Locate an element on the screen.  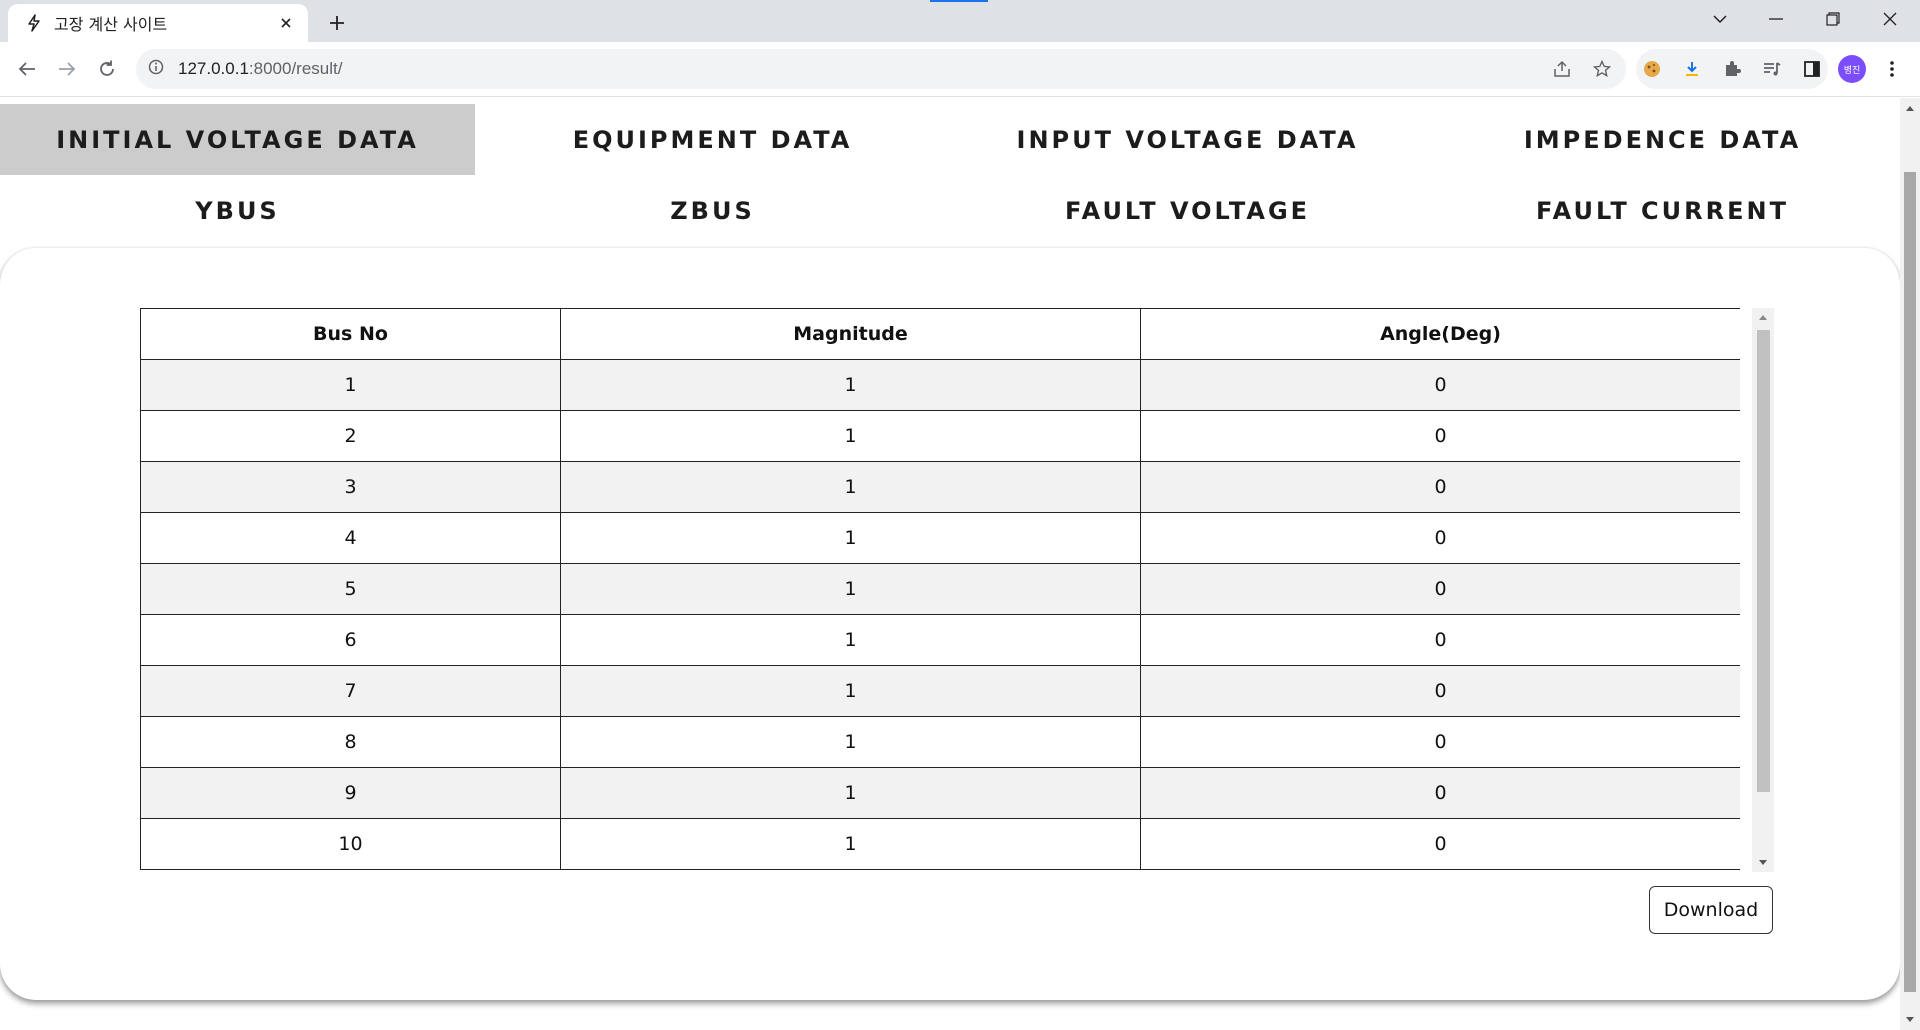
scroll-down-arrow-icon is located at coordinates (1763, 863).